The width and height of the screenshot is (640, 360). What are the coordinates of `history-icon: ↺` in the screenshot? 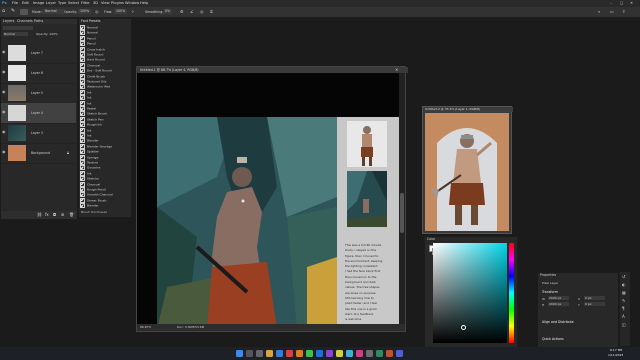 It's located at (623, 276).